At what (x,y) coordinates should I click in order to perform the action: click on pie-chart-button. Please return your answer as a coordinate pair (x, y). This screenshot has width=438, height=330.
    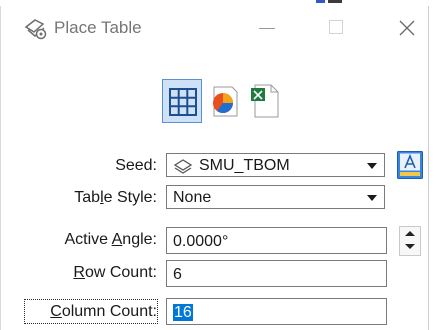
    Looking at the image, I should click on (224, 101).